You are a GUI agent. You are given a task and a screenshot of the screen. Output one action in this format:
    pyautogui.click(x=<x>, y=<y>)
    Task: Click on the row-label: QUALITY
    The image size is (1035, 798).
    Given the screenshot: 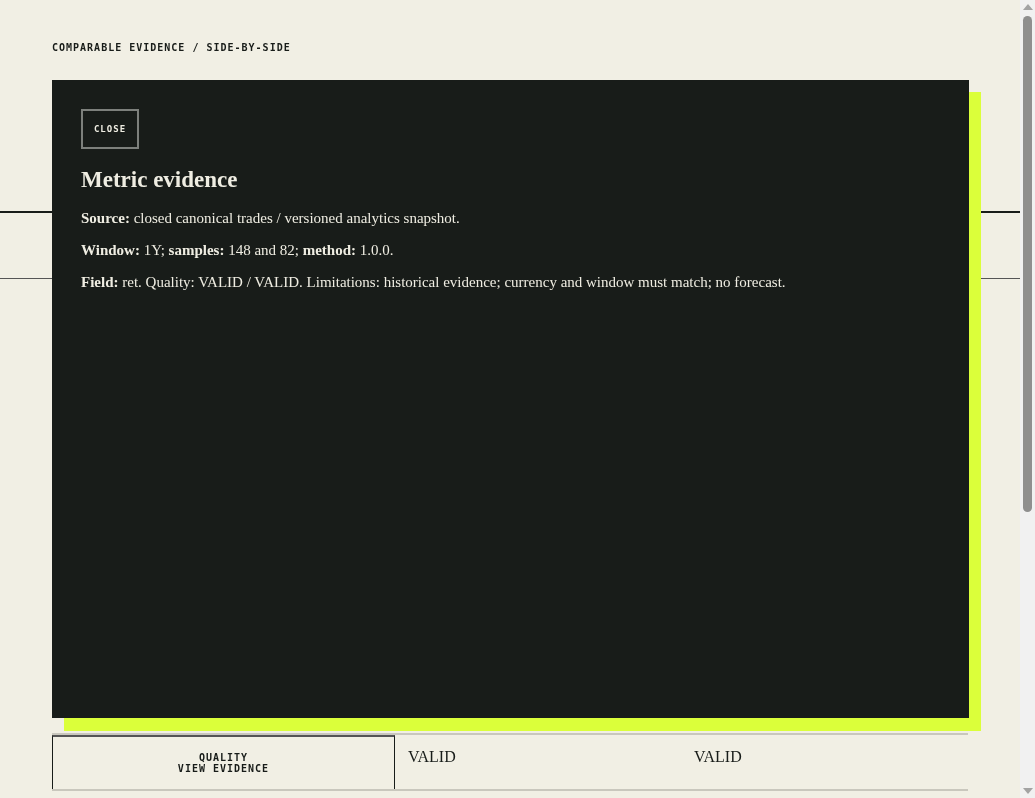 What is the action you would take?
    pyautogui.click(x=223, y=757)
    